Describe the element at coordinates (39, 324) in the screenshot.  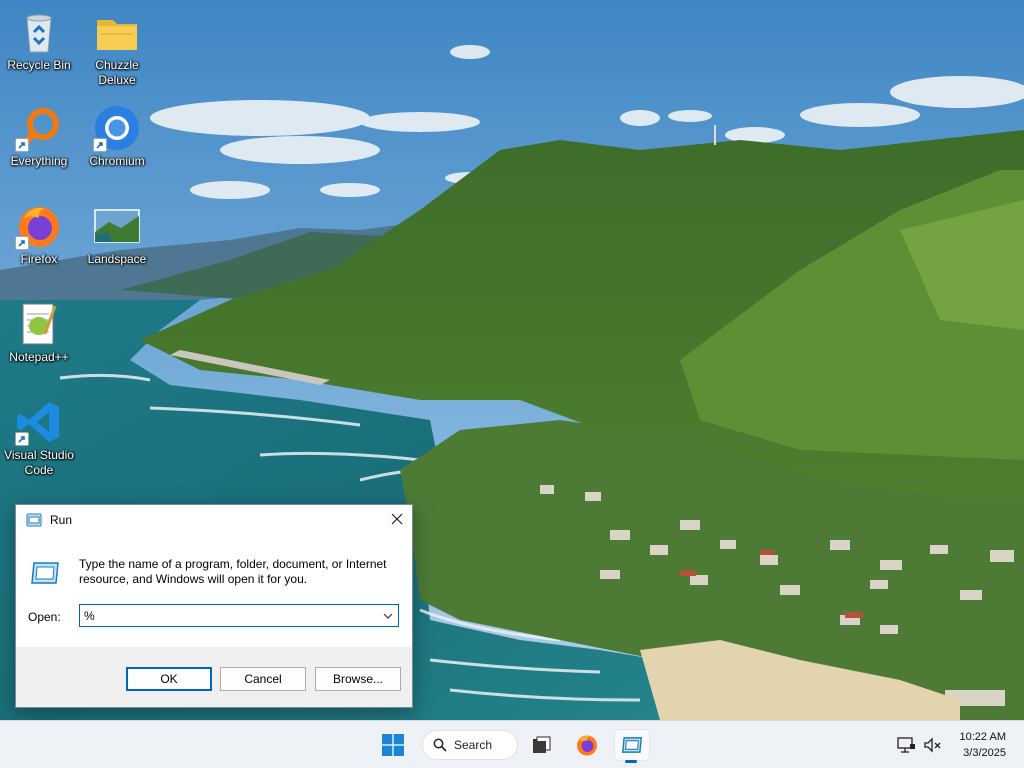
I see `notepad-plus-plus-icon` at that location.